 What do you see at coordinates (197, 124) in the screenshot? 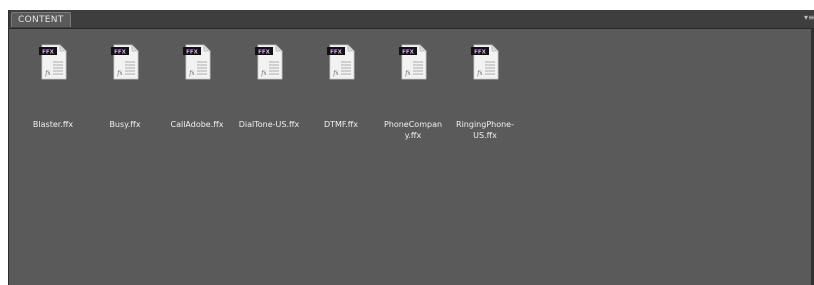
I see `file-name-label: CallAdobe.ffx` at bounding box center [197, 124].